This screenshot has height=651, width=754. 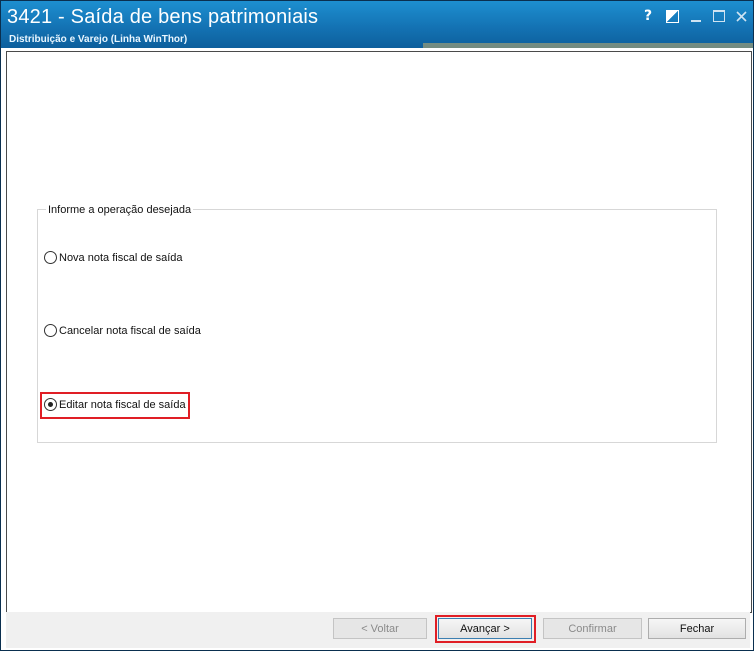 I want to click on contrast-icon, so click(x=672, y=16).